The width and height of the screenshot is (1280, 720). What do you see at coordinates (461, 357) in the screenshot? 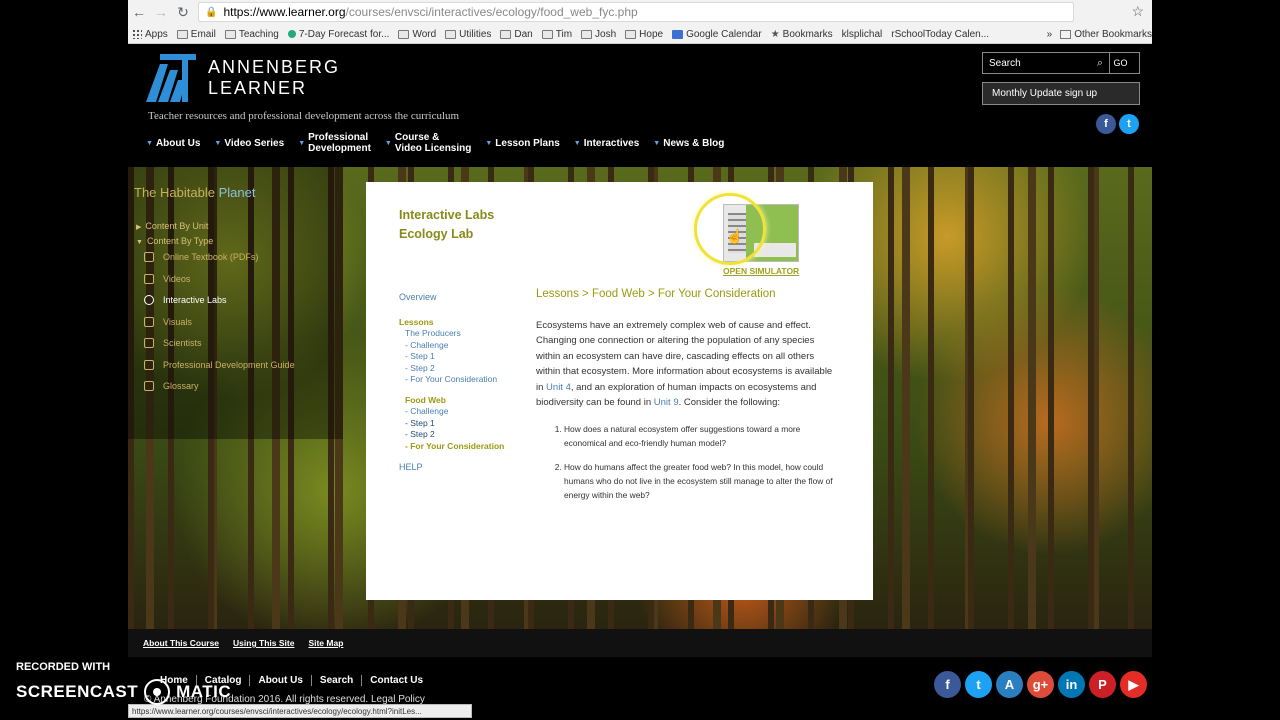
I see `producers-step1-link: - Step 1` at bounding box center [461, 357].